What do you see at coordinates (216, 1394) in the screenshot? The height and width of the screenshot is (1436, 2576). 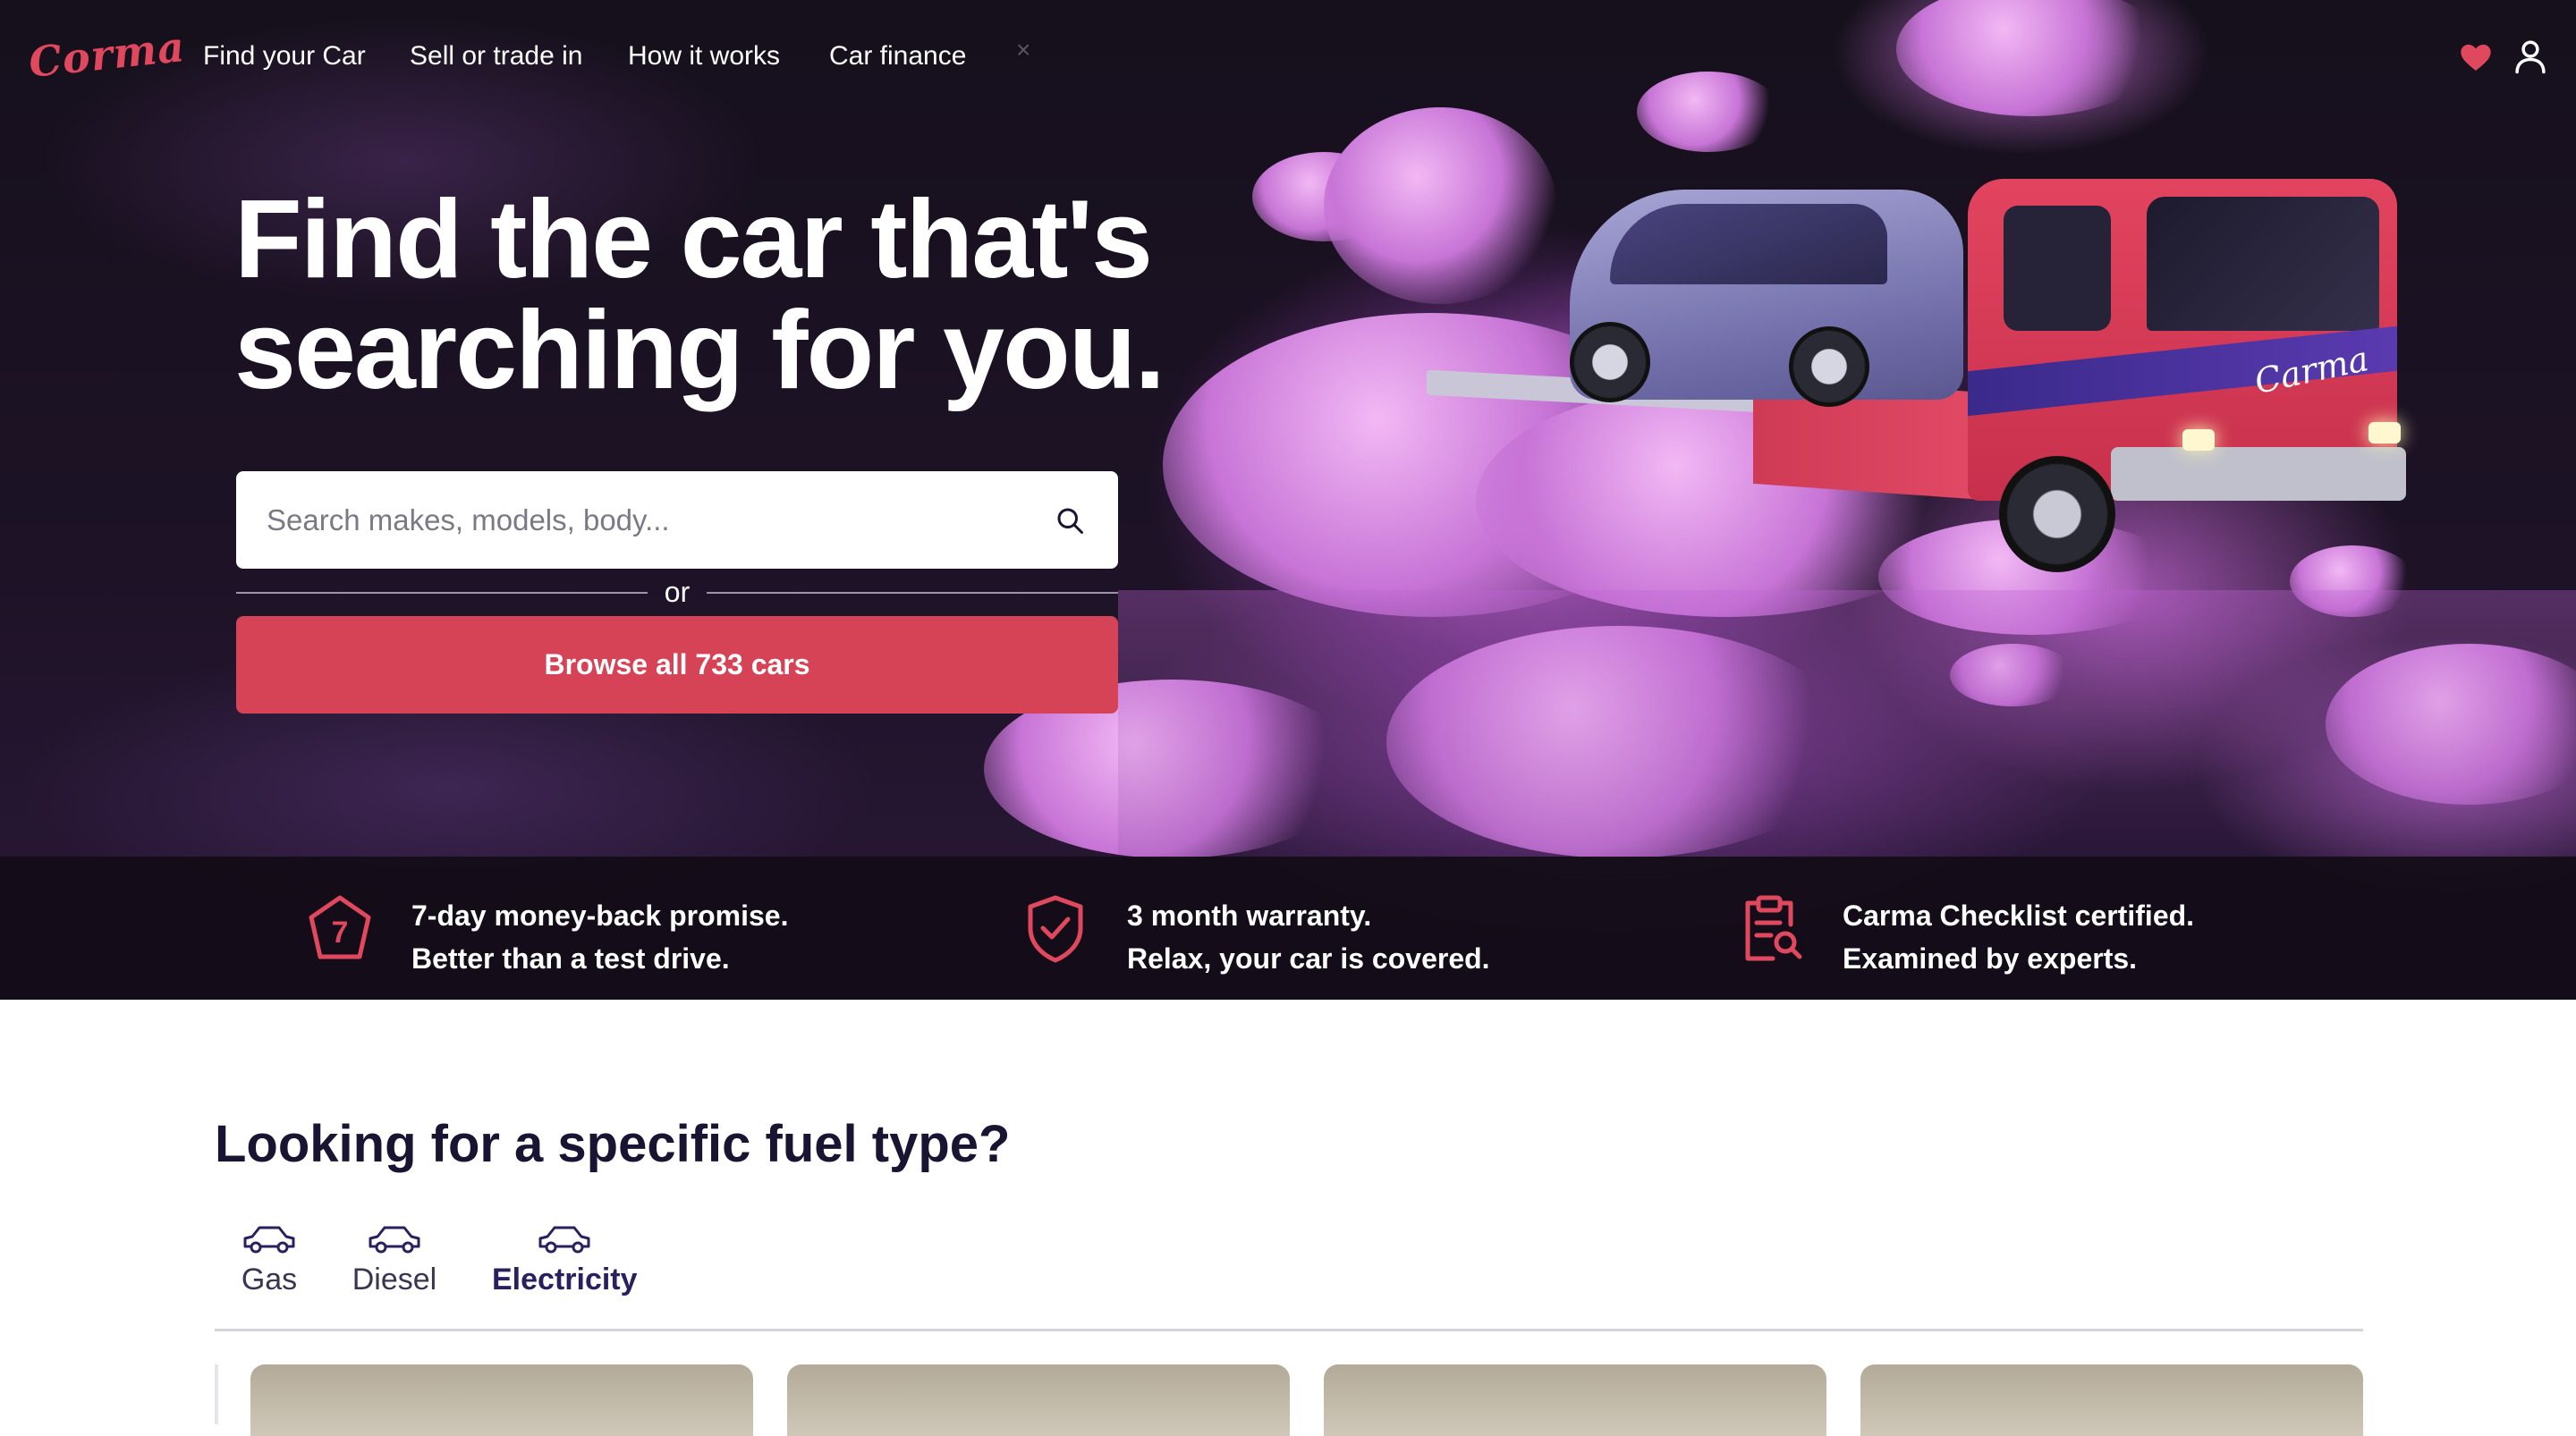 I see `carousel-edge` at bounding box center [216, 1394].